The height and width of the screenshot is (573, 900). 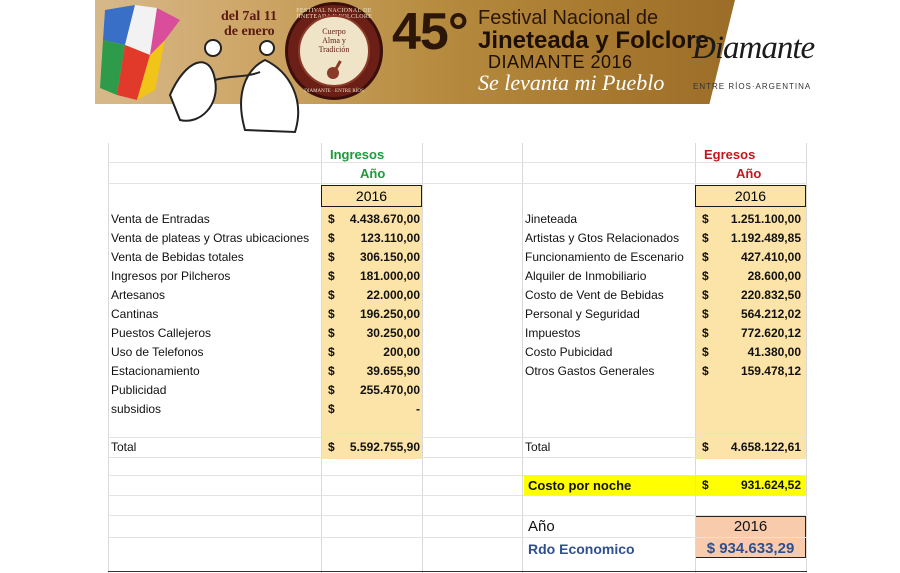 I want to click on egresos-row-label: Personal y Seguridad, so click(x=582, y=314).